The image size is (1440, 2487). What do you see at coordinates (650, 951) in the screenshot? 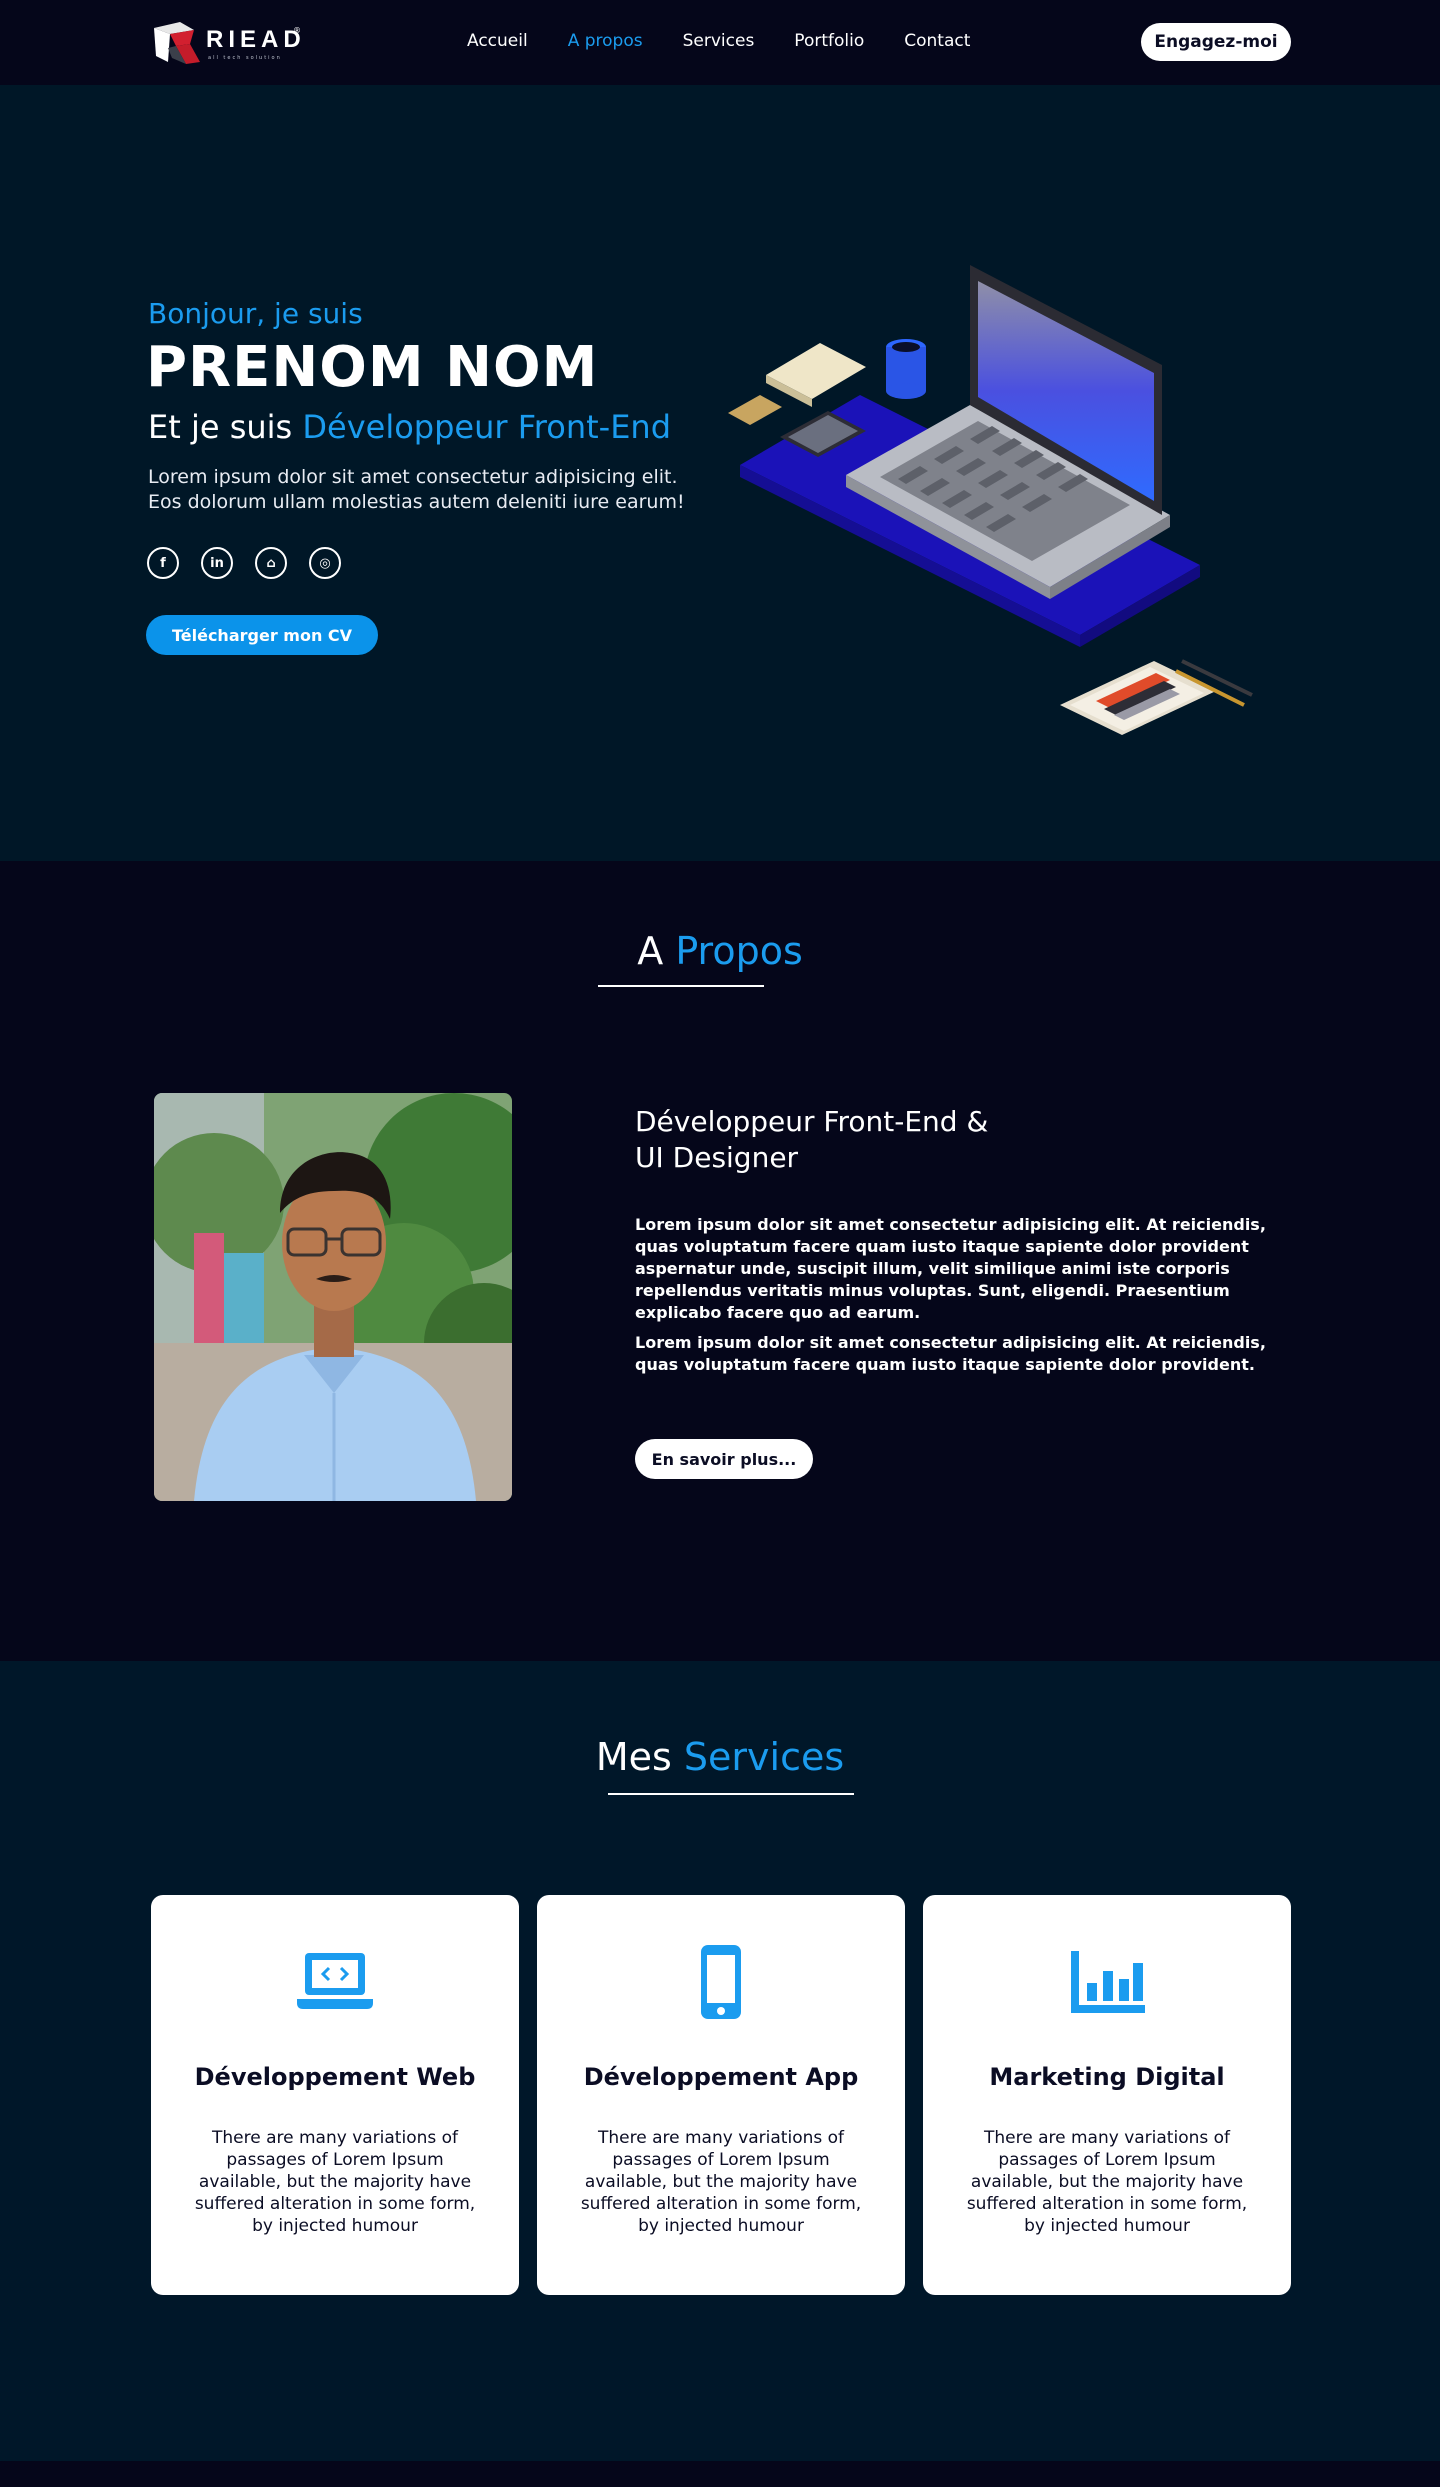
I see `about-title-prefix: A` at bounding box center [650, 951].